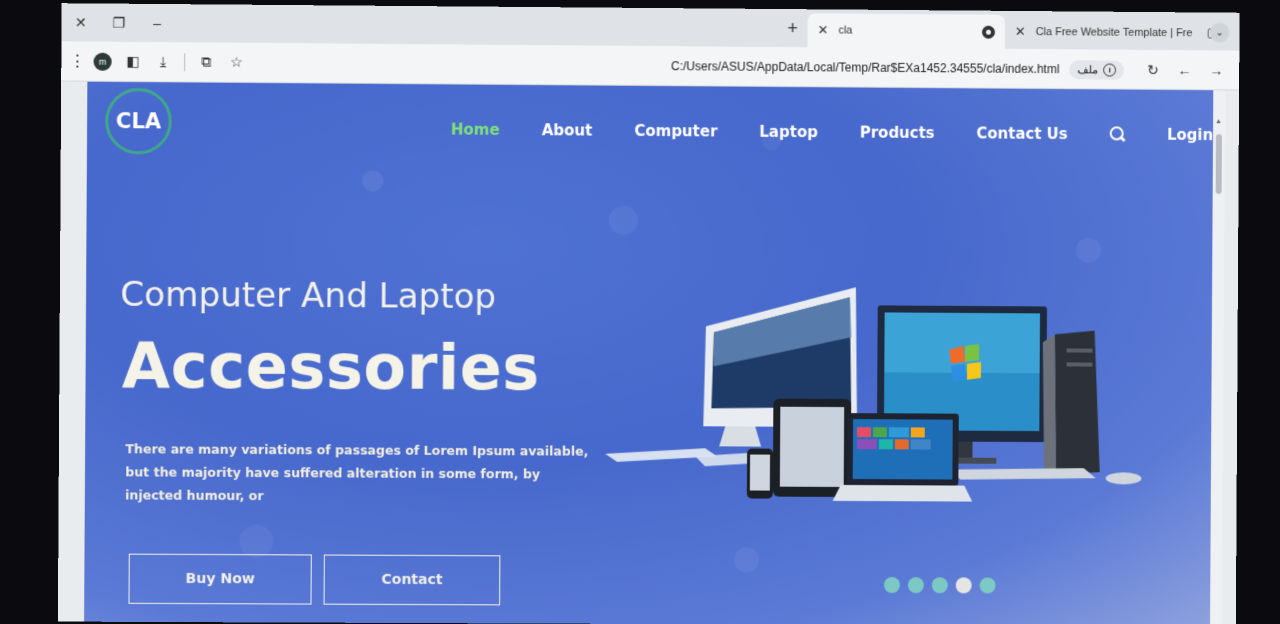 Image resolution: width=1280 pixels, height=624 pixels. Describe the element at coordinates (331, 366) in the screenshot. I see `hero-title: Accessories` at that location.